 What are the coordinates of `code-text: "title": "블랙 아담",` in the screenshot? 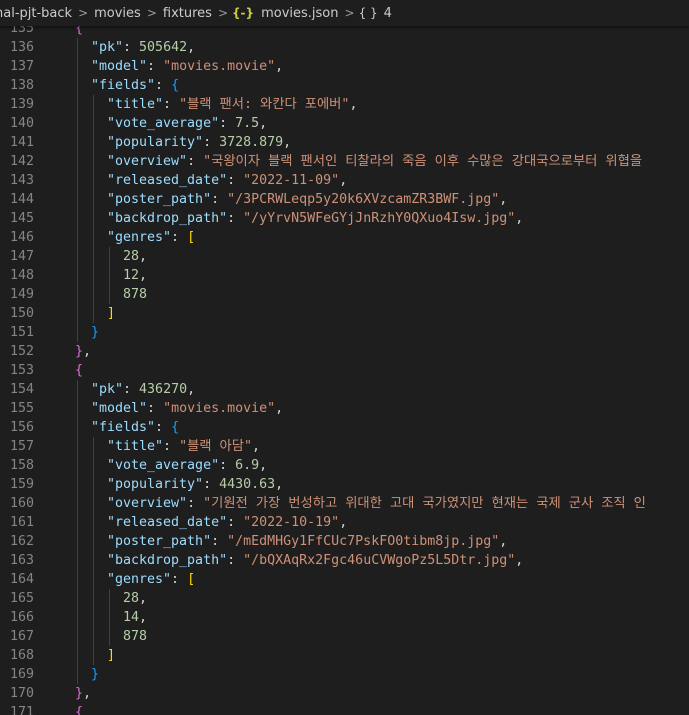 It's located at (183, 446).